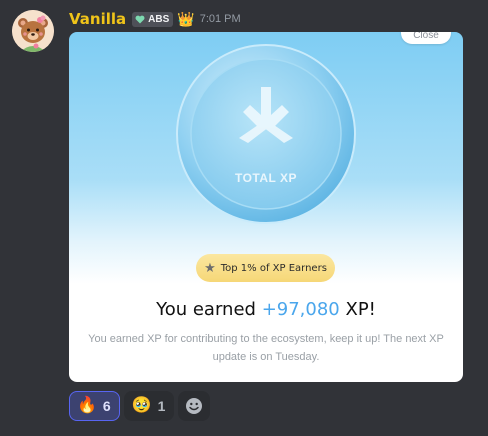  Describe the element at coordinates (161, 406) in the screenshot. I see `reaction-count: 1` at that location.